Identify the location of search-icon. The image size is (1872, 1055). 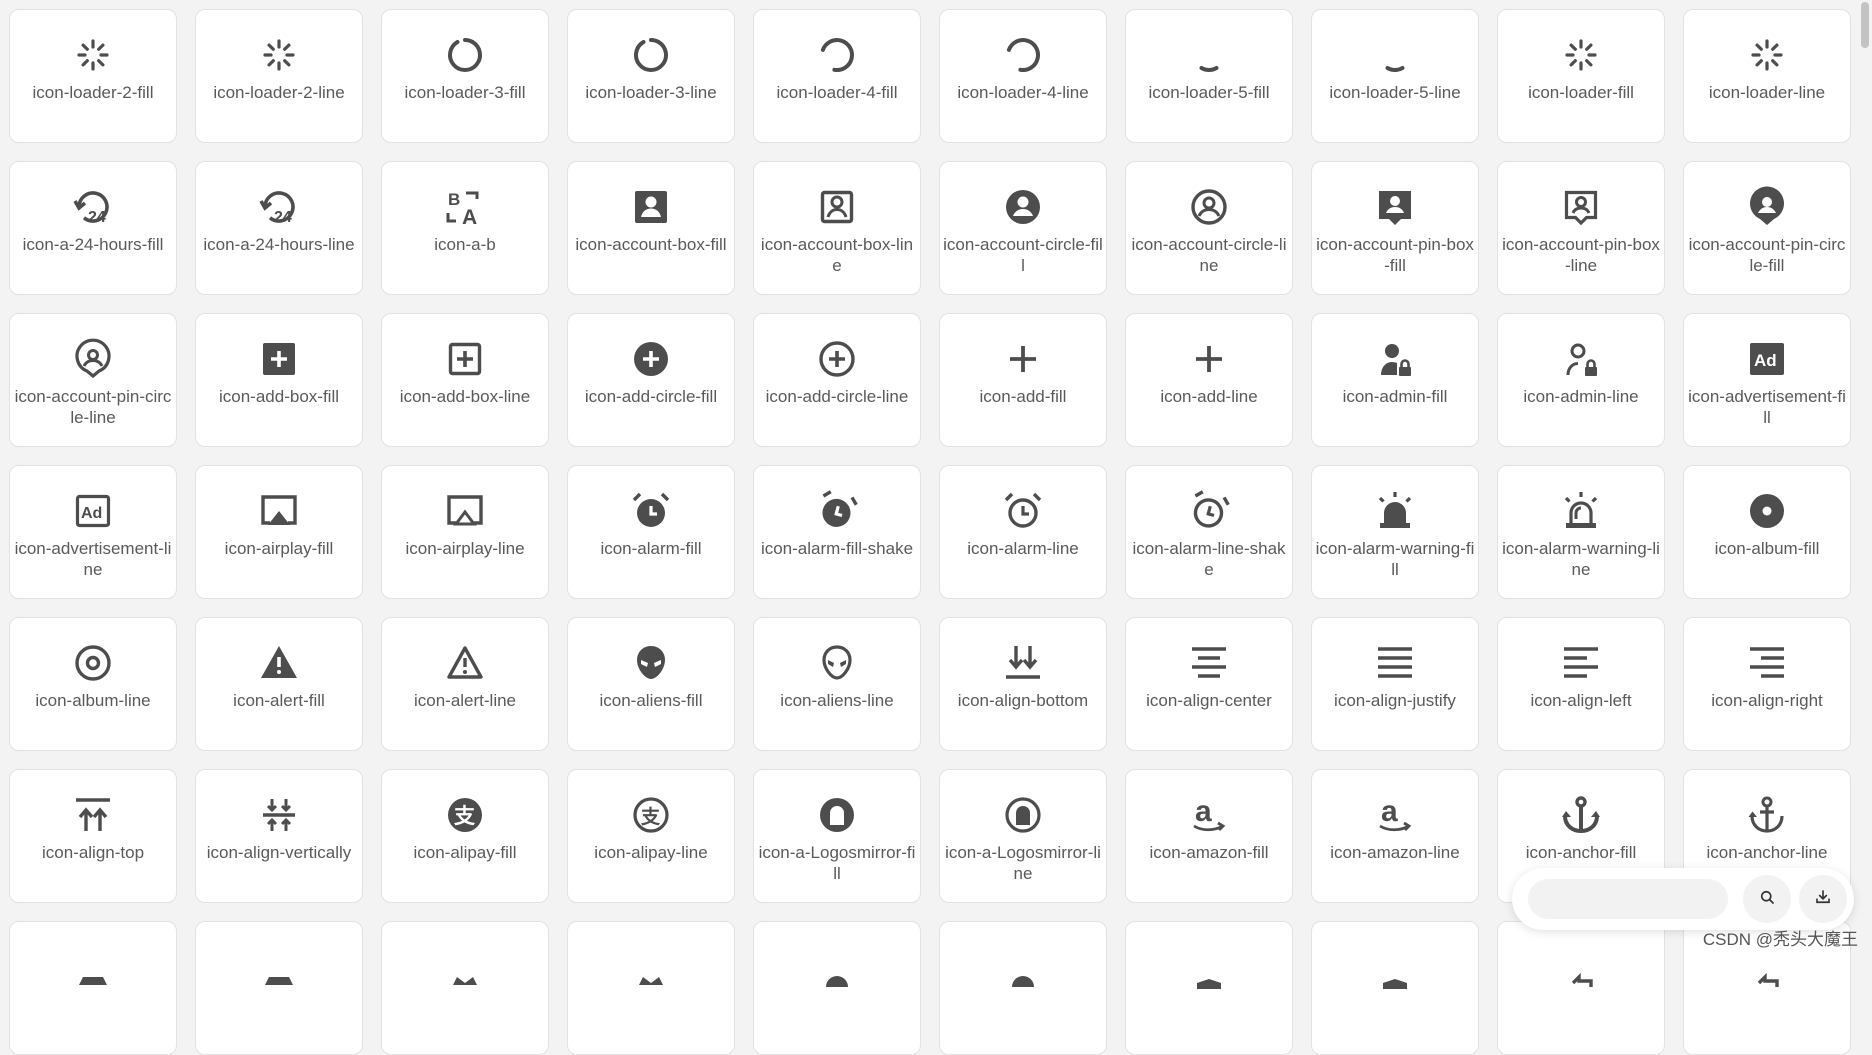
(1767, 899).